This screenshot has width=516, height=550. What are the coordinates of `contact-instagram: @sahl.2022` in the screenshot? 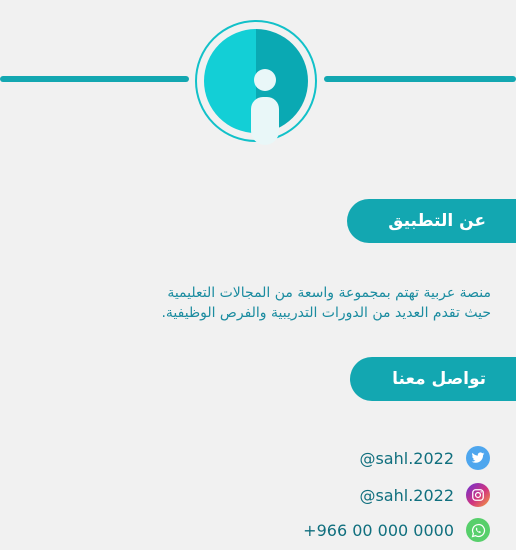 It's located at (424, 495).